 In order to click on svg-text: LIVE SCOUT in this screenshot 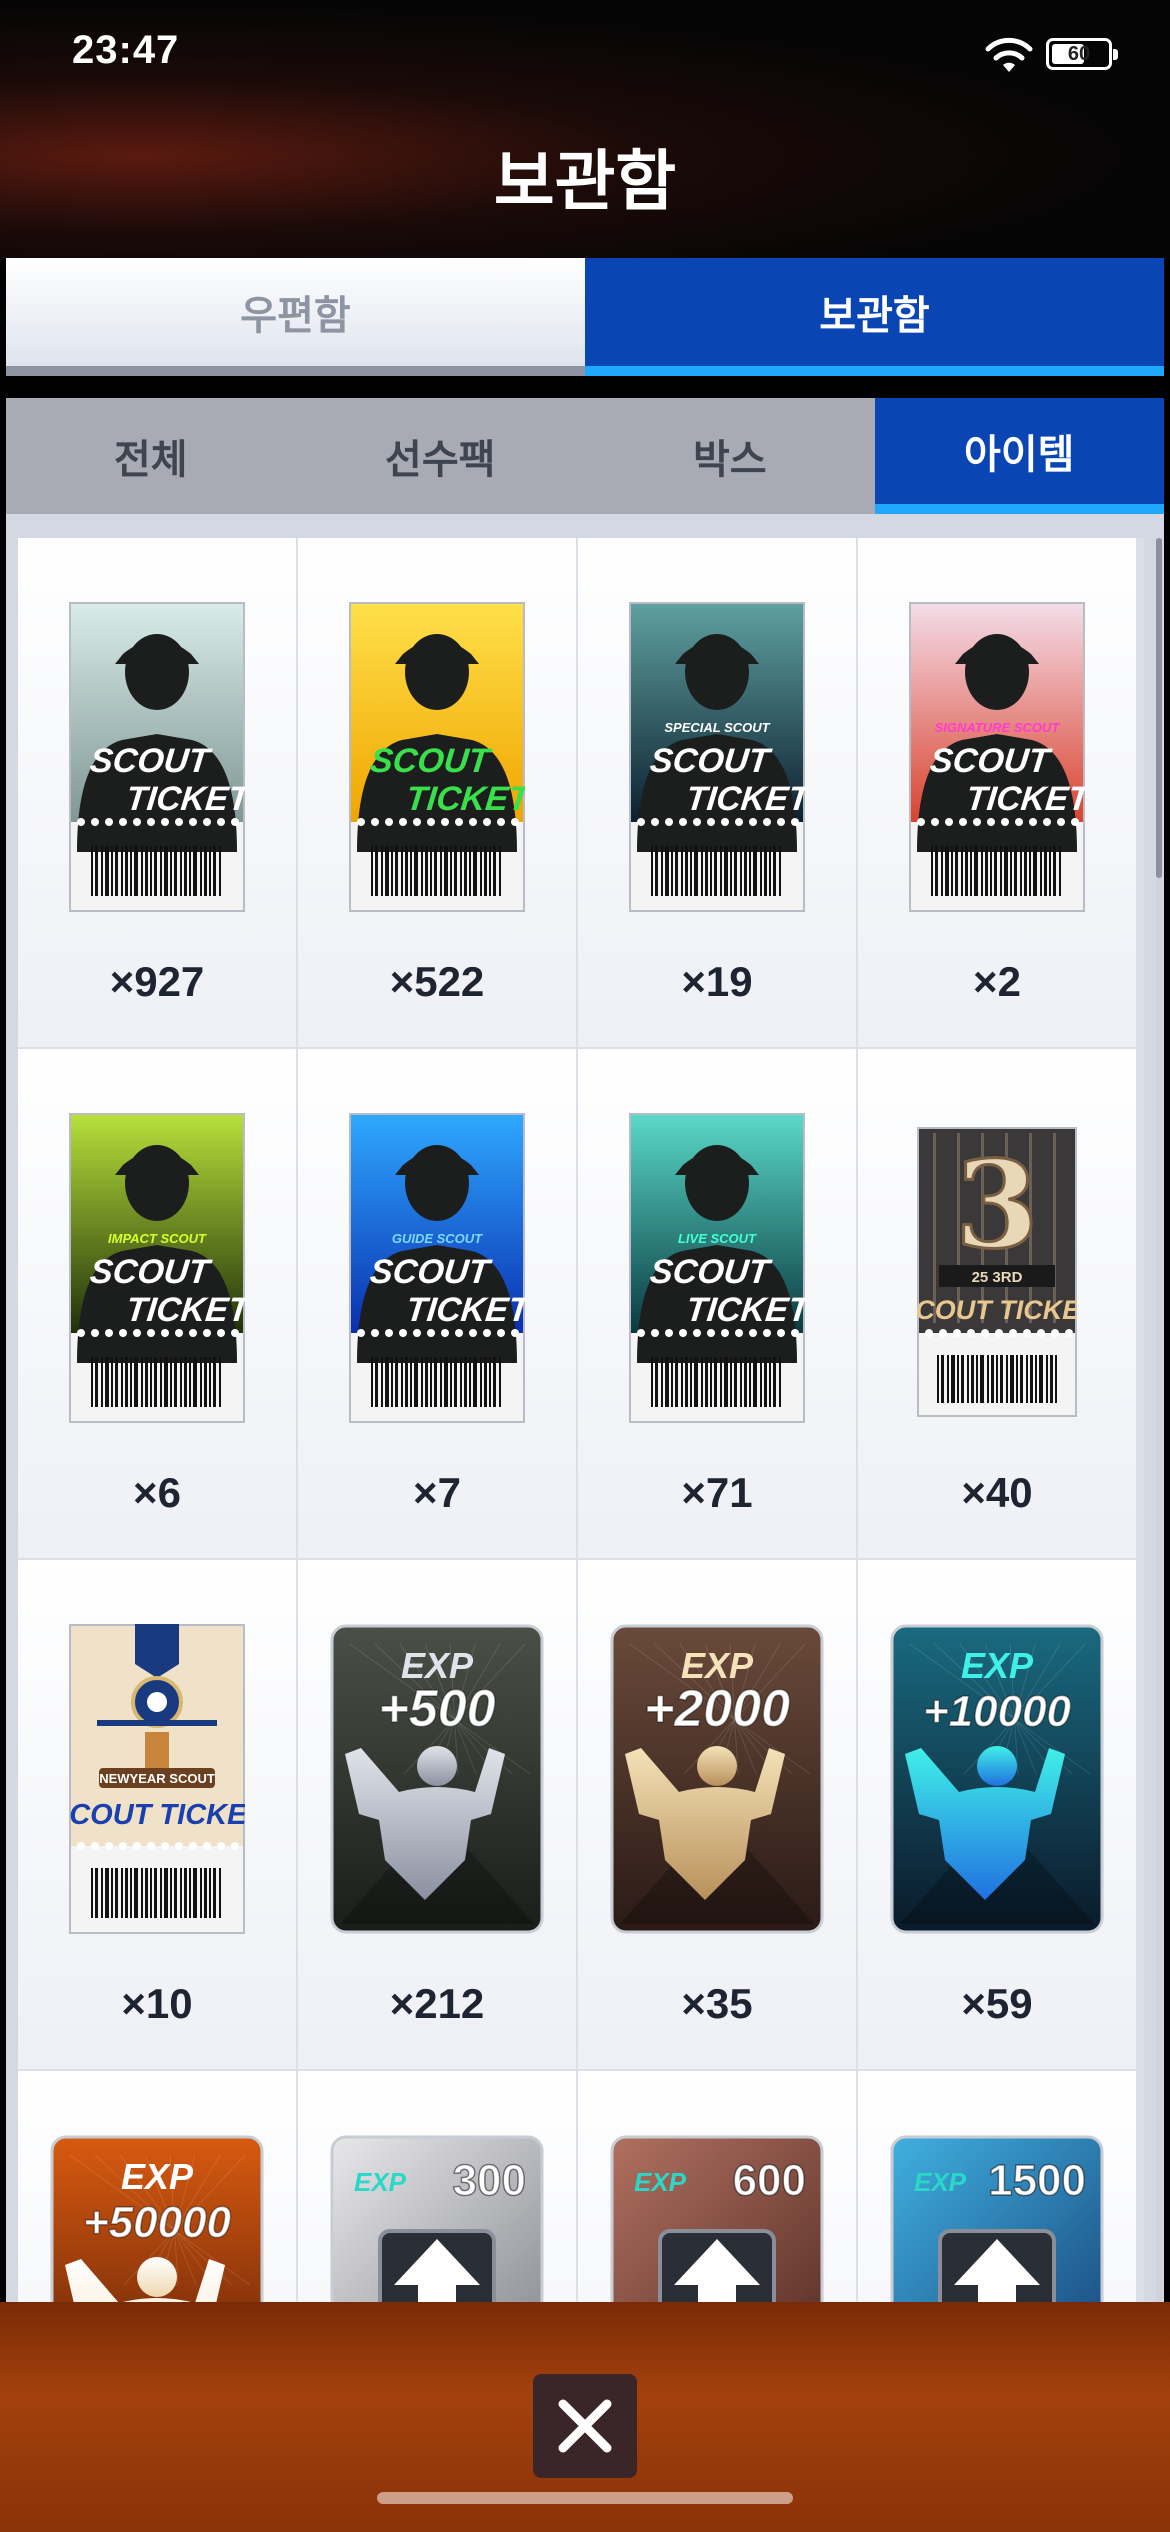, I will do `click(717, 1238)`.